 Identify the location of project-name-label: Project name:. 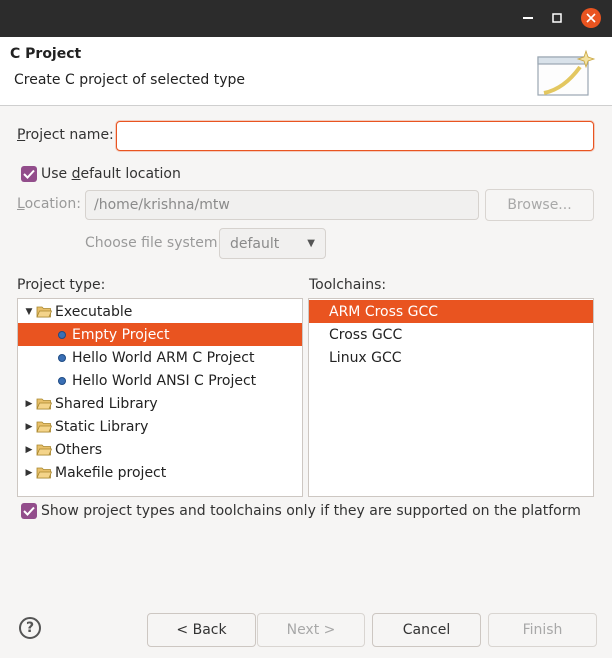
(65, 135).